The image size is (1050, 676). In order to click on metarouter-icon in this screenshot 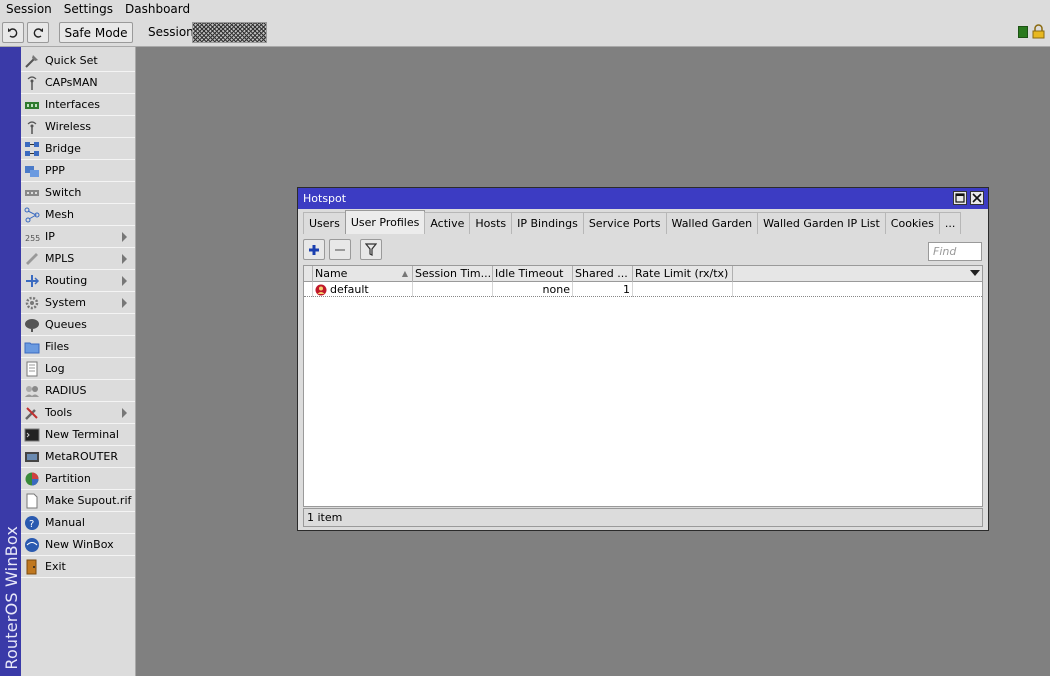, I will do `click(32, 457)`.